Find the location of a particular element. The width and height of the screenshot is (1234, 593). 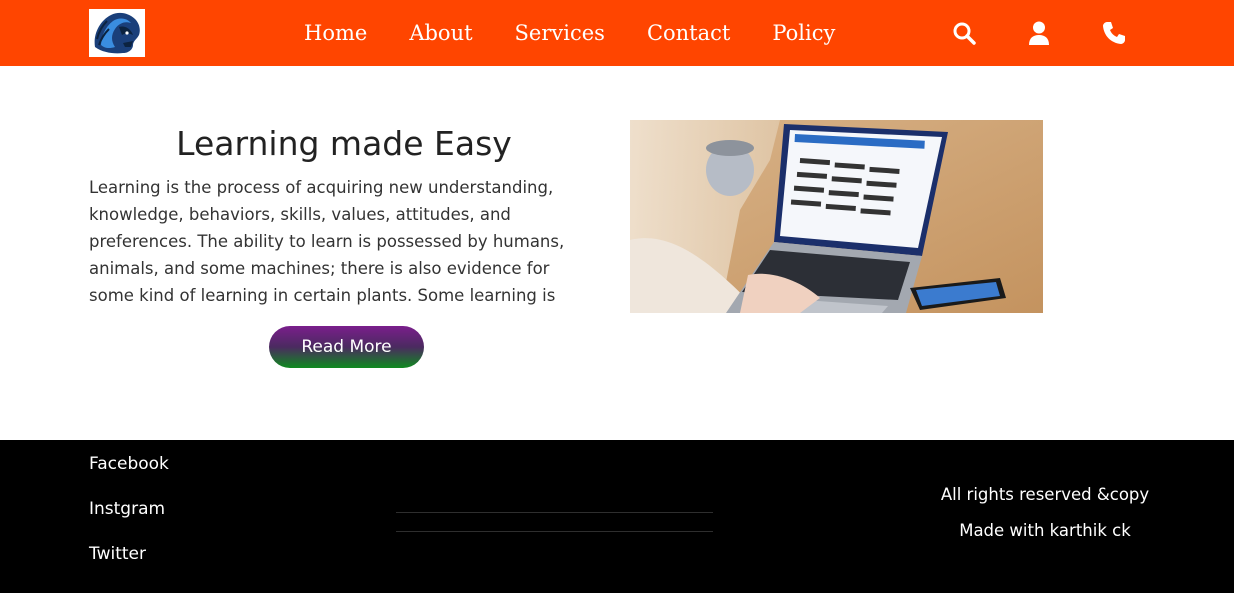

top-navbar: Home About Services Contact Policy is located at coordinates (617, 33).